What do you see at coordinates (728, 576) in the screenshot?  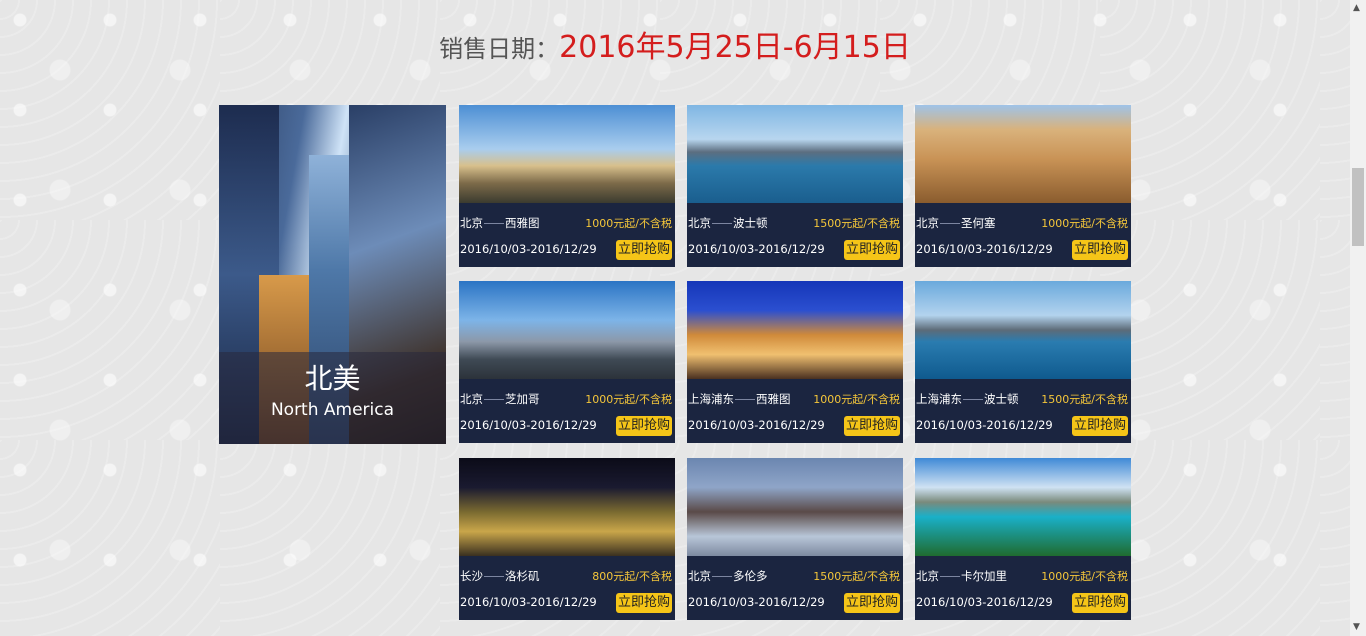 I see `route-label: 北京 多伦多` at bounding box center [728, 576].